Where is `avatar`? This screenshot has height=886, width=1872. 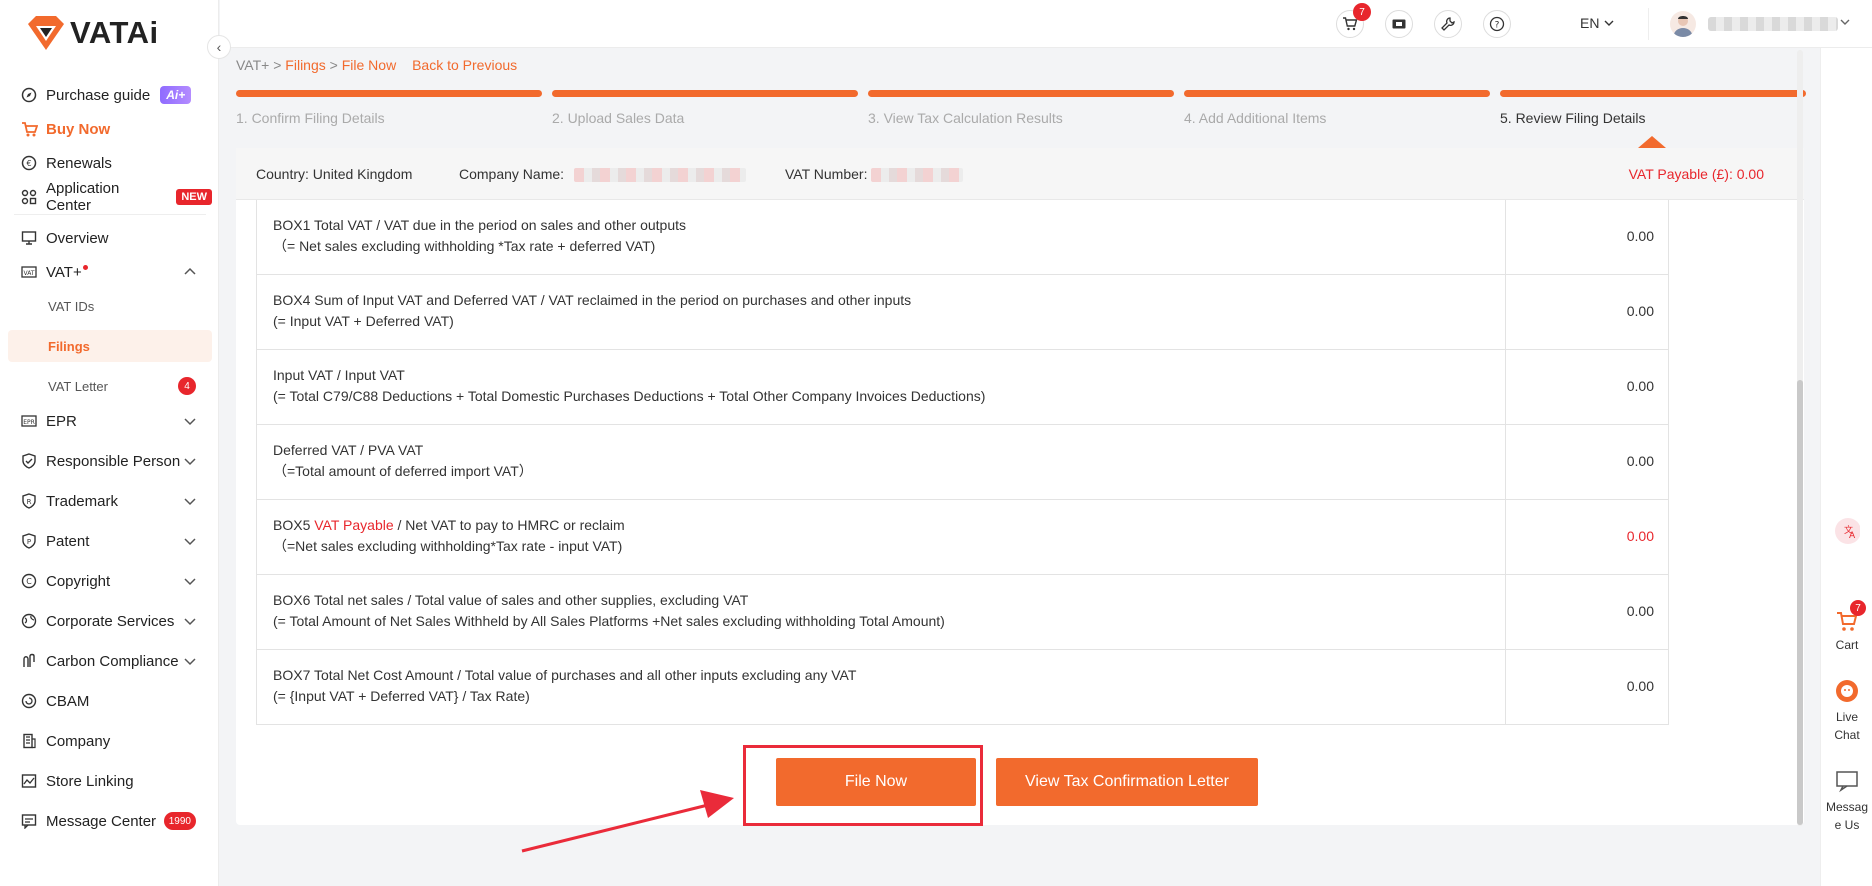 avatar is located at coordinates (1683, 24).